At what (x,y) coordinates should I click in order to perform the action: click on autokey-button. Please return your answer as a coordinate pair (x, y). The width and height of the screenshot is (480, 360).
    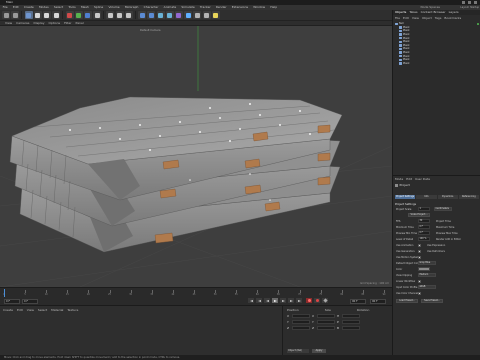
    Looking at the image, I should click on (317, 300).